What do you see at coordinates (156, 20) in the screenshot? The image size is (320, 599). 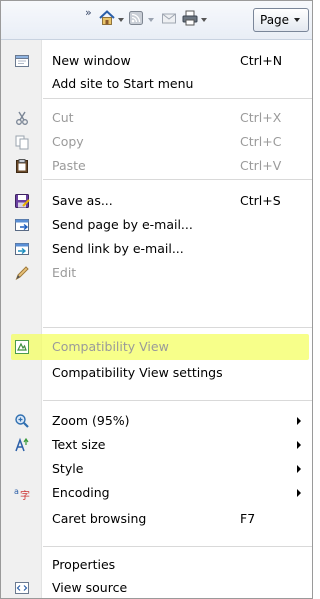 I see `command-bar: » Page` at bounding box center [156, 20].